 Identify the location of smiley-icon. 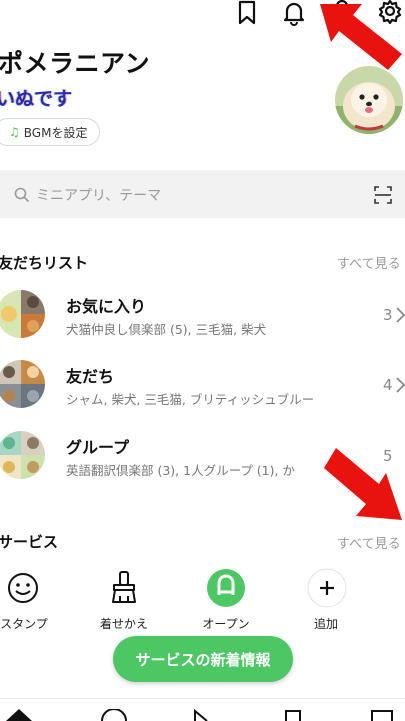
(23, 588).